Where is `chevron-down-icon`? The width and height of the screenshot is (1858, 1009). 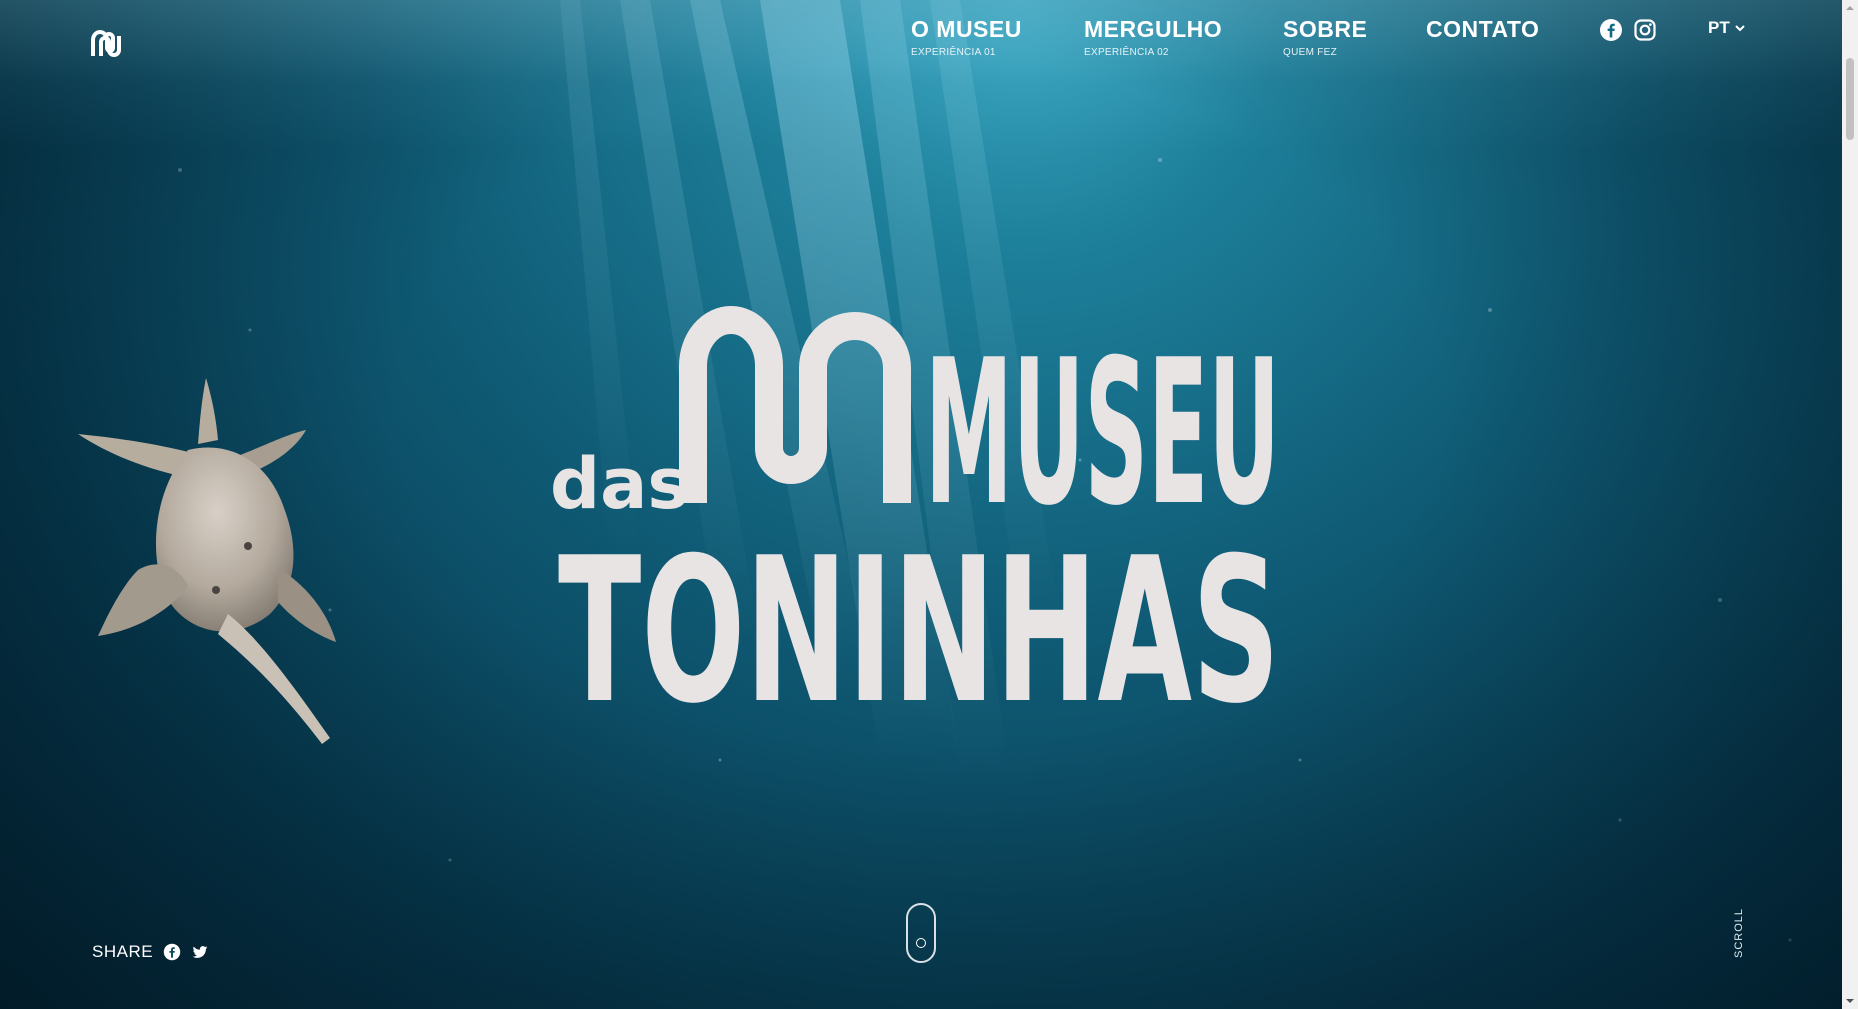
chevron-down-icon is located at coordinates (1740, 28).